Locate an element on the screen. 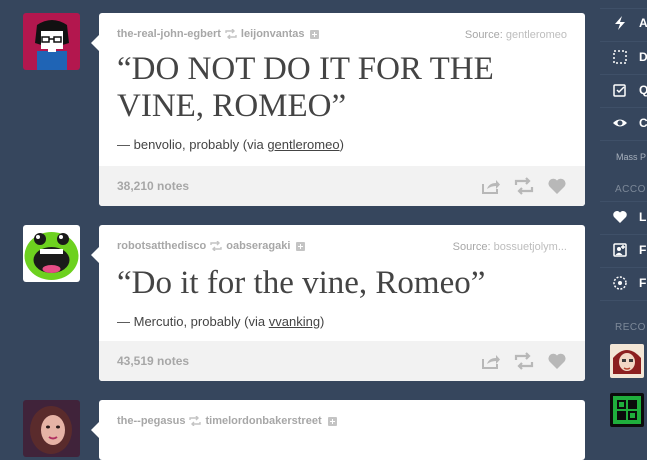 The width and height of the screenshot is (647, 460). queue-icon is located at coordinates (619, 90).